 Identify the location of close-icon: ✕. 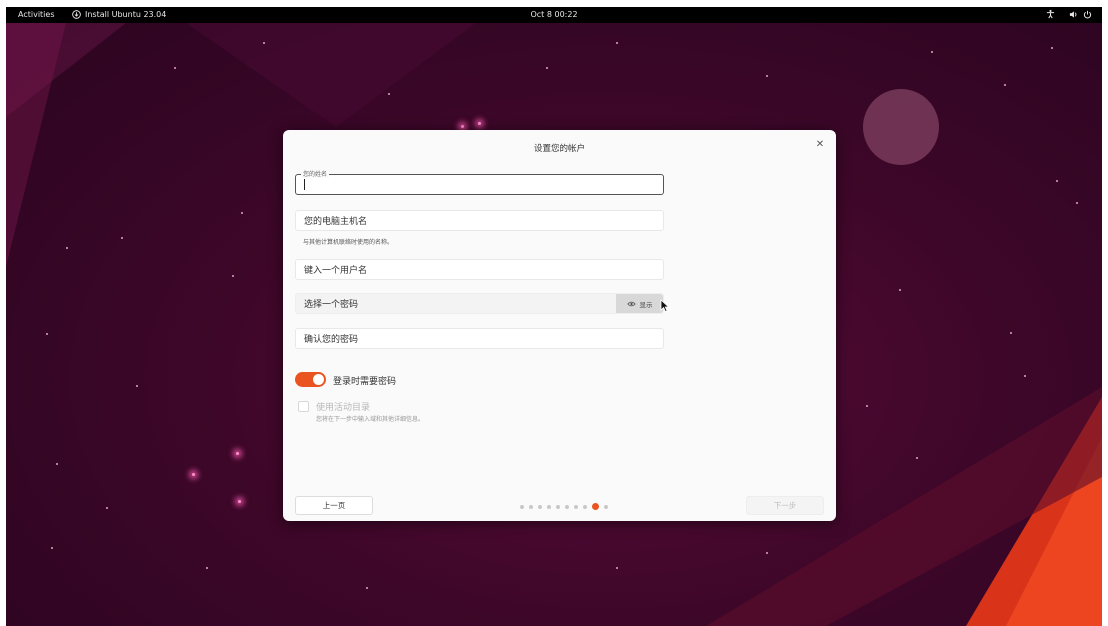
(820, 144).